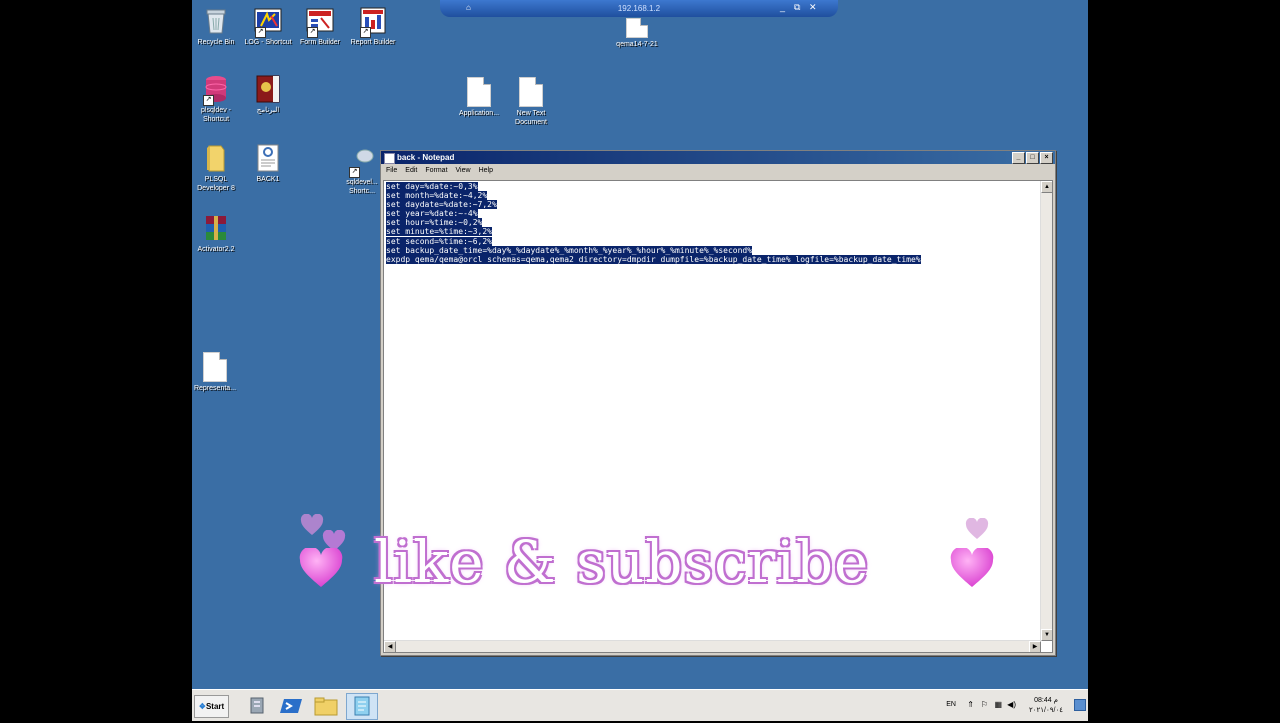 This screenshot has height=723, width=1280. Describe the element at coordinates (1046, 706) in the screenshot. I see `clock: 08:44 م ٢٠٢١/٠٩/٠٤` at that location.